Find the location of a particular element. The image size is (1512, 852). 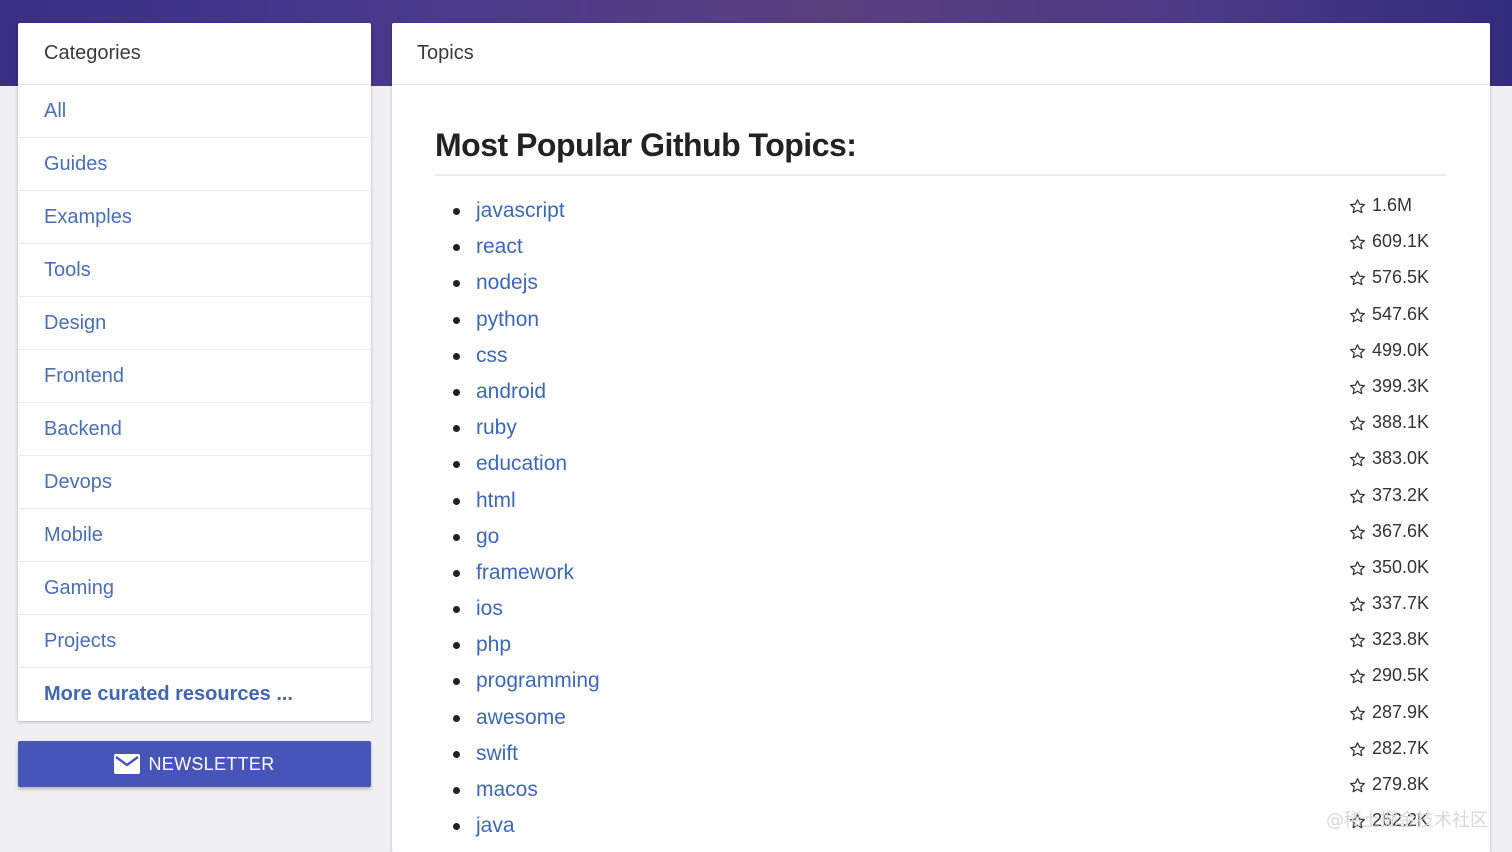

star-count: 576.5K is located at coordinates (1389, 277).